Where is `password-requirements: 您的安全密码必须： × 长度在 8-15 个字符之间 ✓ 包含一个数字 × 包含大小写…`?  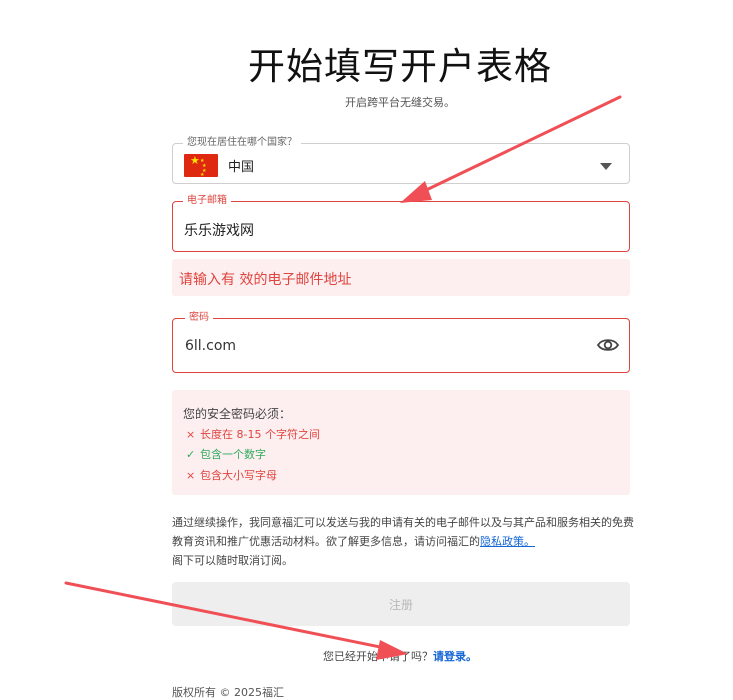 password-requirements: 您的安全密码必须： × 长度在 8-15 个字符之间 ✓ 包含一个数字 × 包含大小写… is located at coordinates (401, 442).